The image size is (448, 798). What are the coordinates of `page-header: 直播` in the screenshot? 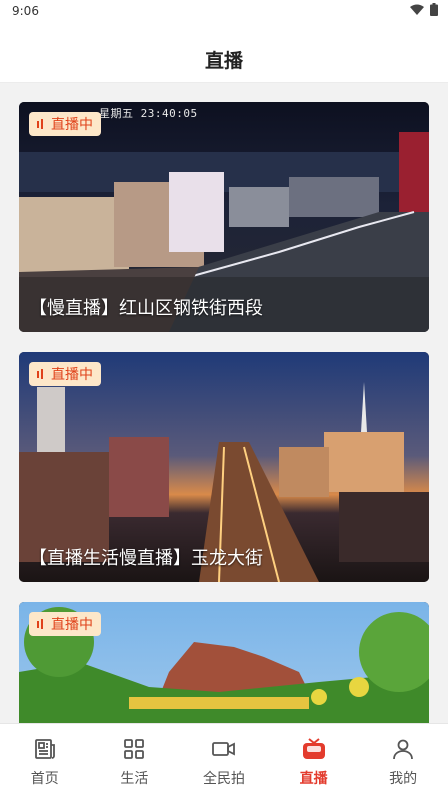 It's located at (224, 54).